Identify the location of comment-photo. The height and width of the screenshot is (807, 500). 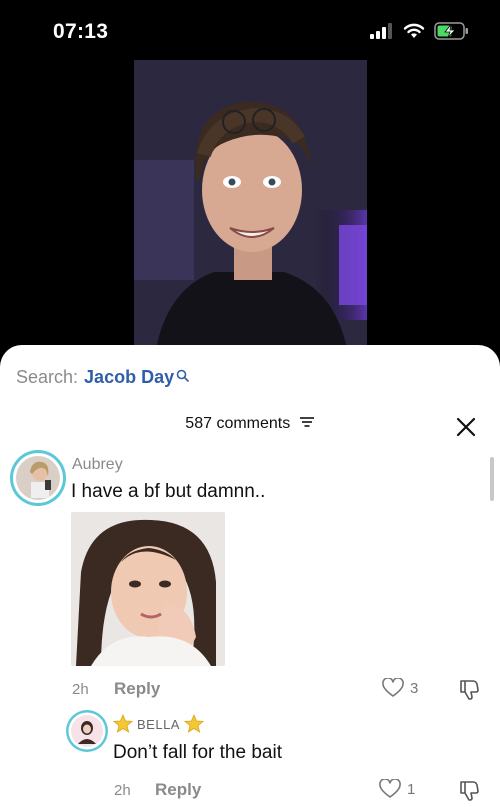
(148, 589).